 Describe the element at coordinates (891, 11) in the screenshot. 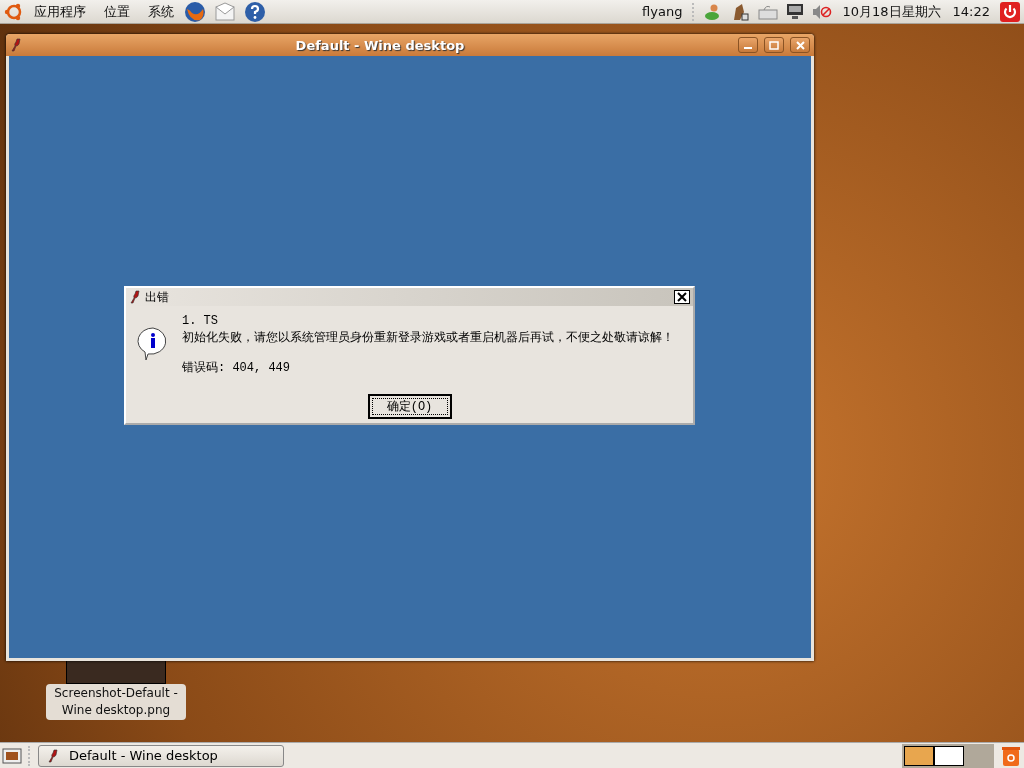

I see `panel-date: 10月18日星期六` at that location.